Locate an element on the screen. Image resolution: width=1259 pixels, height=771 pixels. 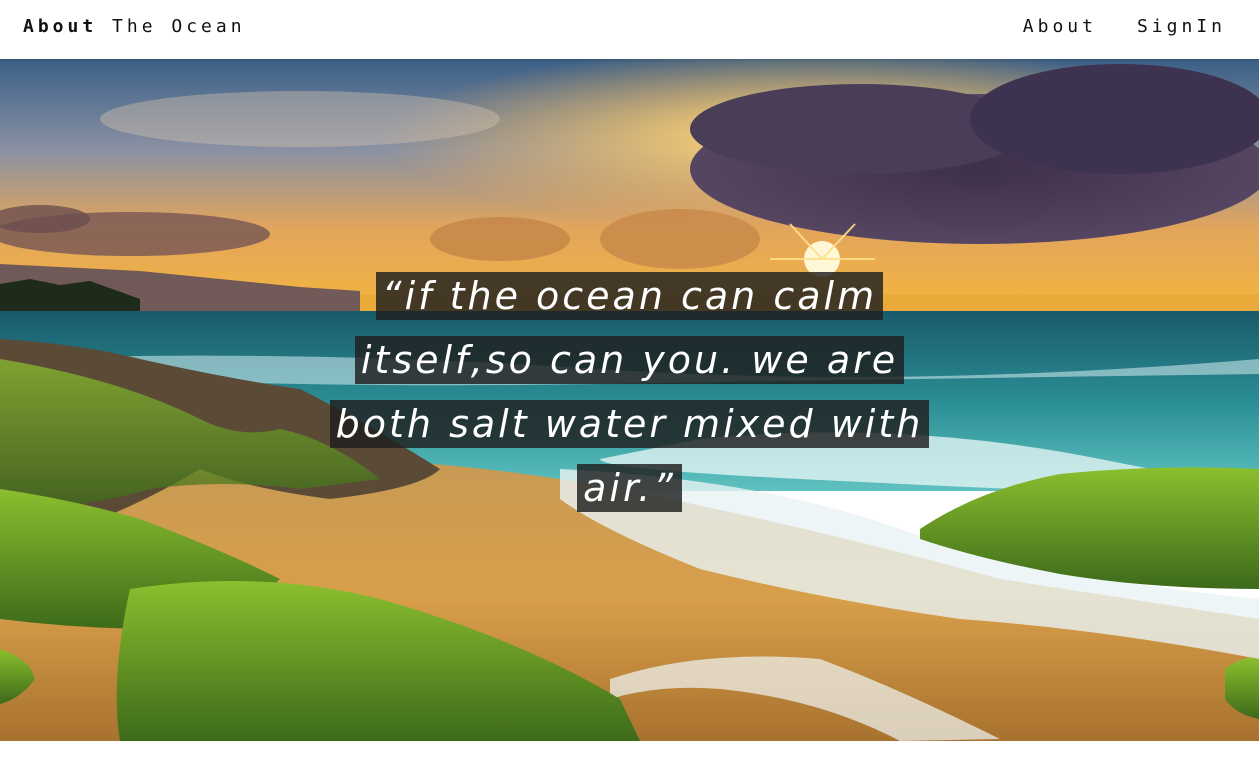
page-bottom-whitespace is located at coordinates (629, 756).